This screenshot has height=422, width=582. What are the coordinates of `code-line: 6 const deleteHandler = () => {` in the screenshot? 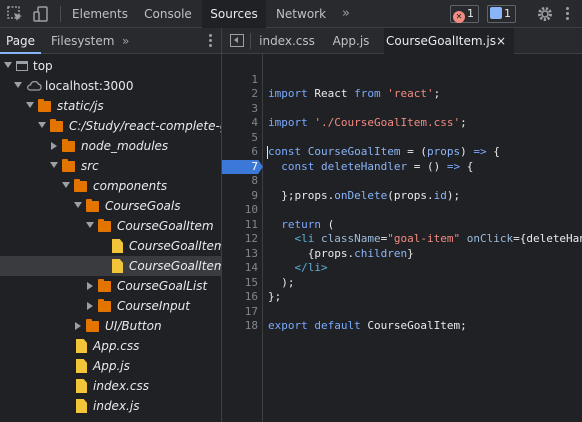 It's located at (402, 152).